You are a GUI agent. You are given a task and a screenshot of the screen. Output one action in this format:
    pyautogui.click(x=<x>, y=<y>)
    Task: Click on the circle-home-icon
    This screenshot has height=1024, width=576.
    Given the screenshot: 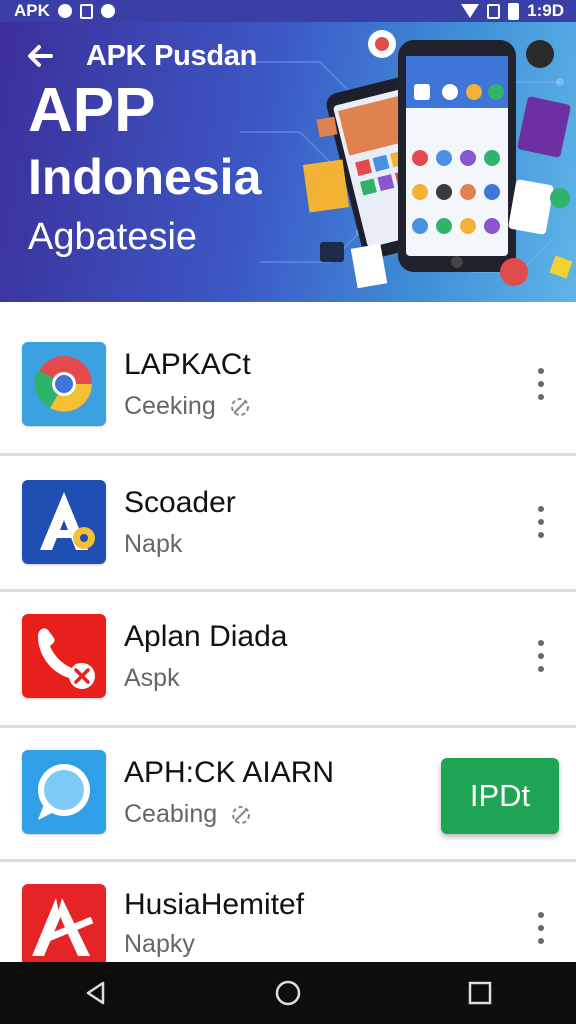 What is the action you would take?
    pyautogui.click(x=288, y=993)
    